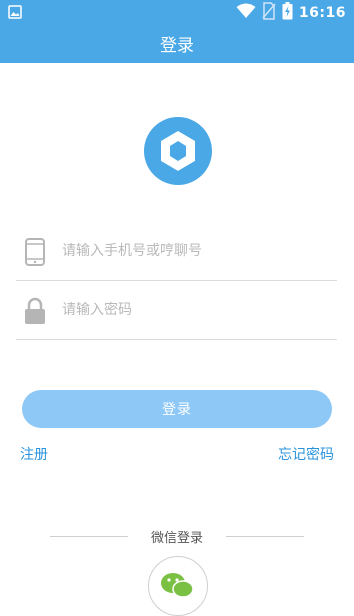 This screenshot has height=616, width=354. Describe the element at coordinates (322, 13) in the screenshot. I see `clock-text: 16:16` at that location.